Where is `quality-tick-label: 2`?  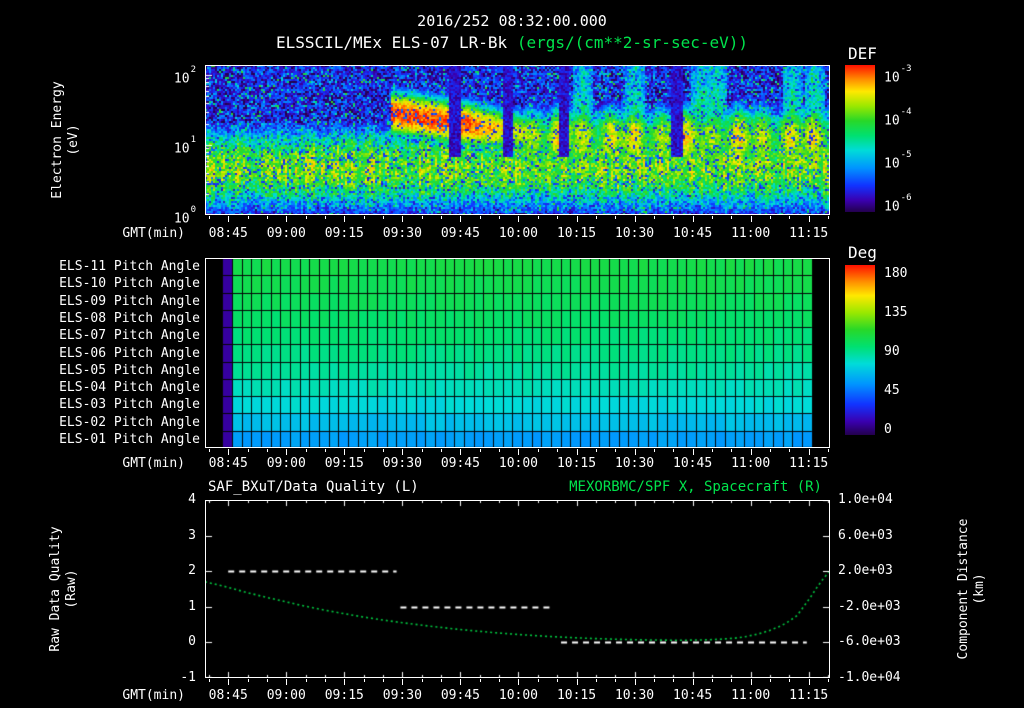 quality-tick-label: 2 is located at coordinates (192, 571).